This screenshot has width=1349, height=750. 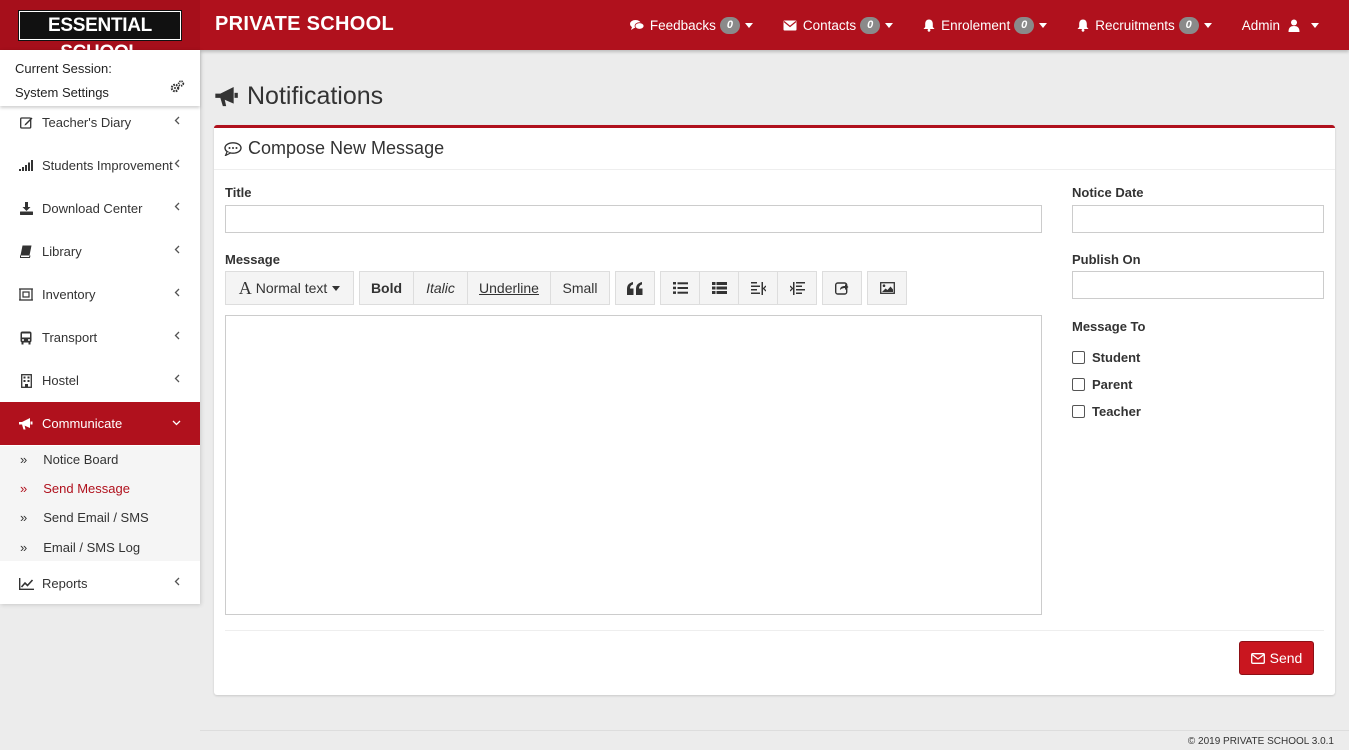 What do you see at coordinates (100, 583) in the screenshot?
I see `sidebar-item-reports: Reports` at bounding box center [100, 583].